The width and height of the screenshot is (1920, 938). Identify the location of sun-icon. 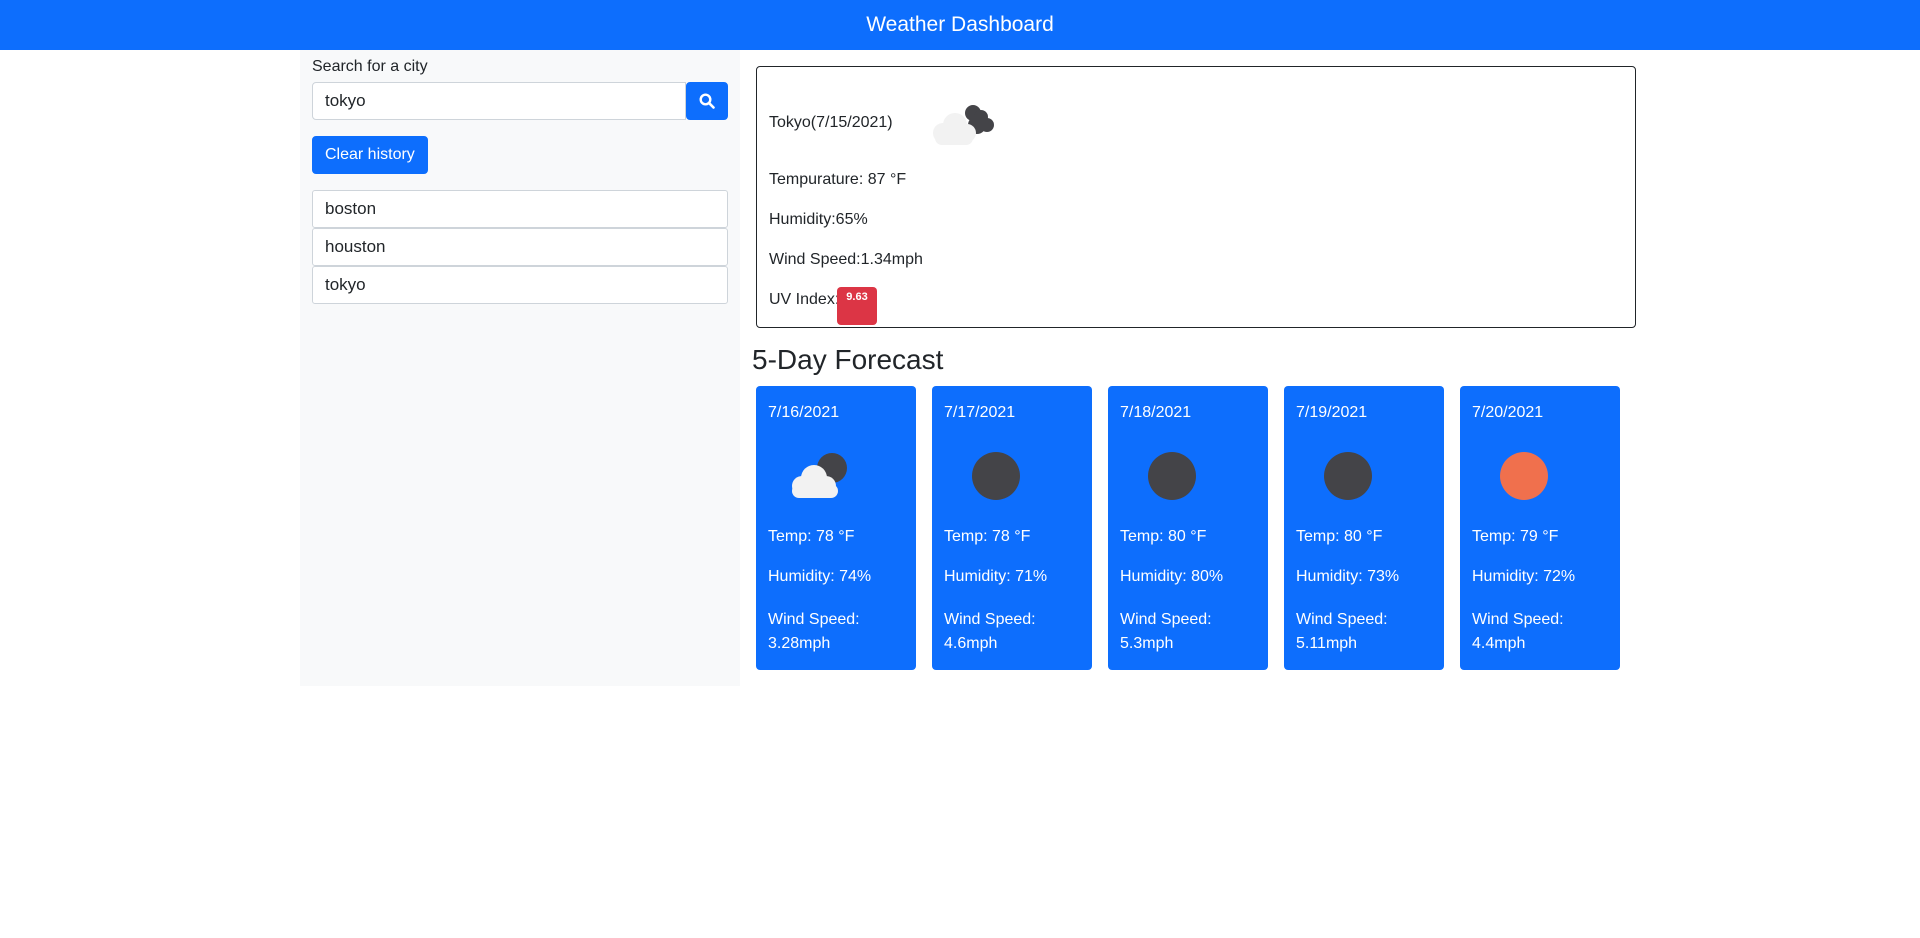
(1524, 476).